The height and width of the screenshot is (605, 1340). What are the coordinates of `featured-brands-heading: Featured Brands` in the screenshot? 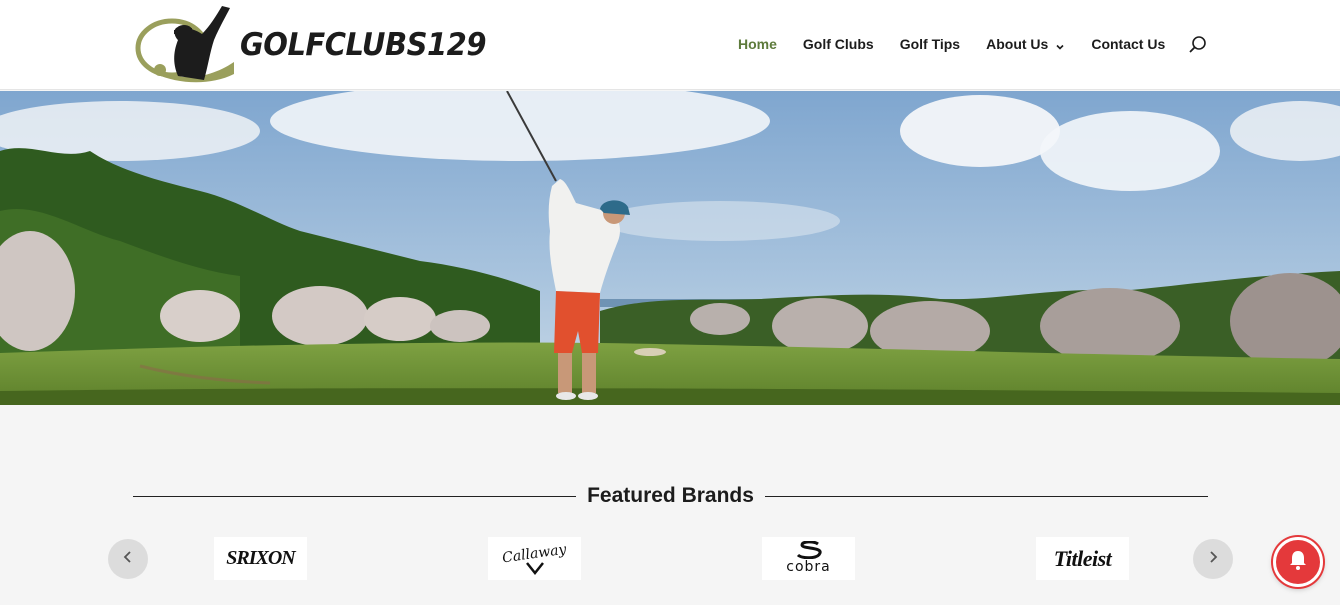 It's located at (670, 495).